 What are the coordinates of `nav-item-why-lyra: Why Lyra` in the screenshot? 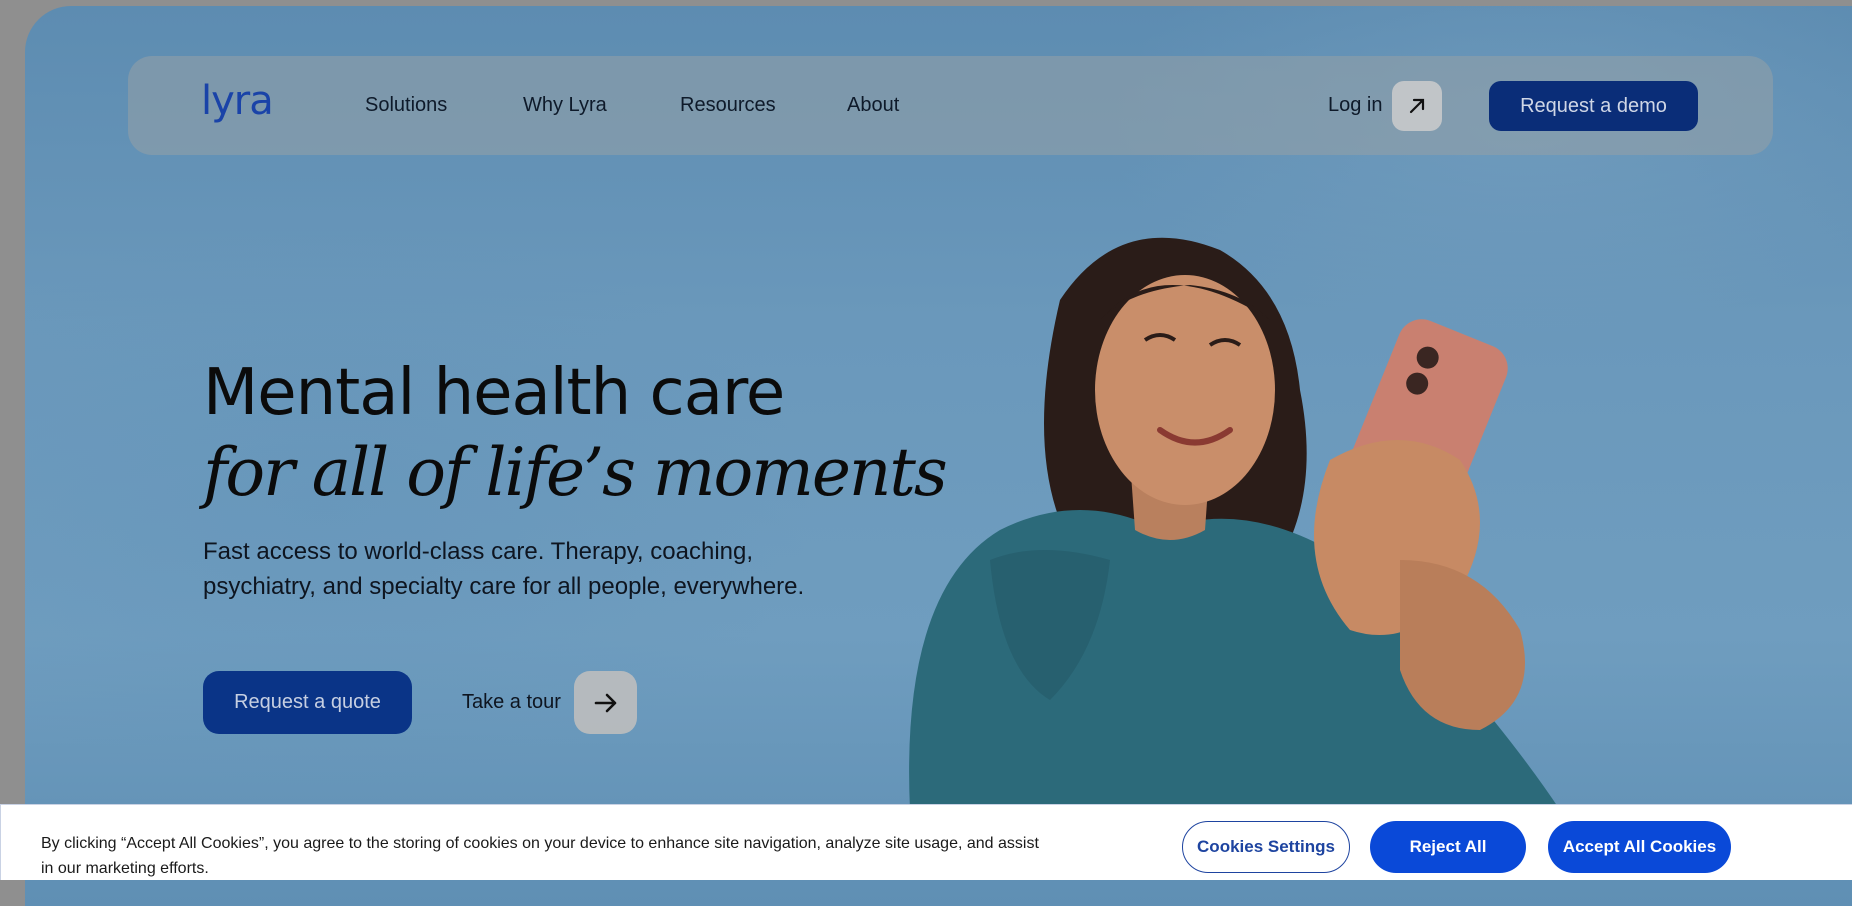 It's located at (565, 105).